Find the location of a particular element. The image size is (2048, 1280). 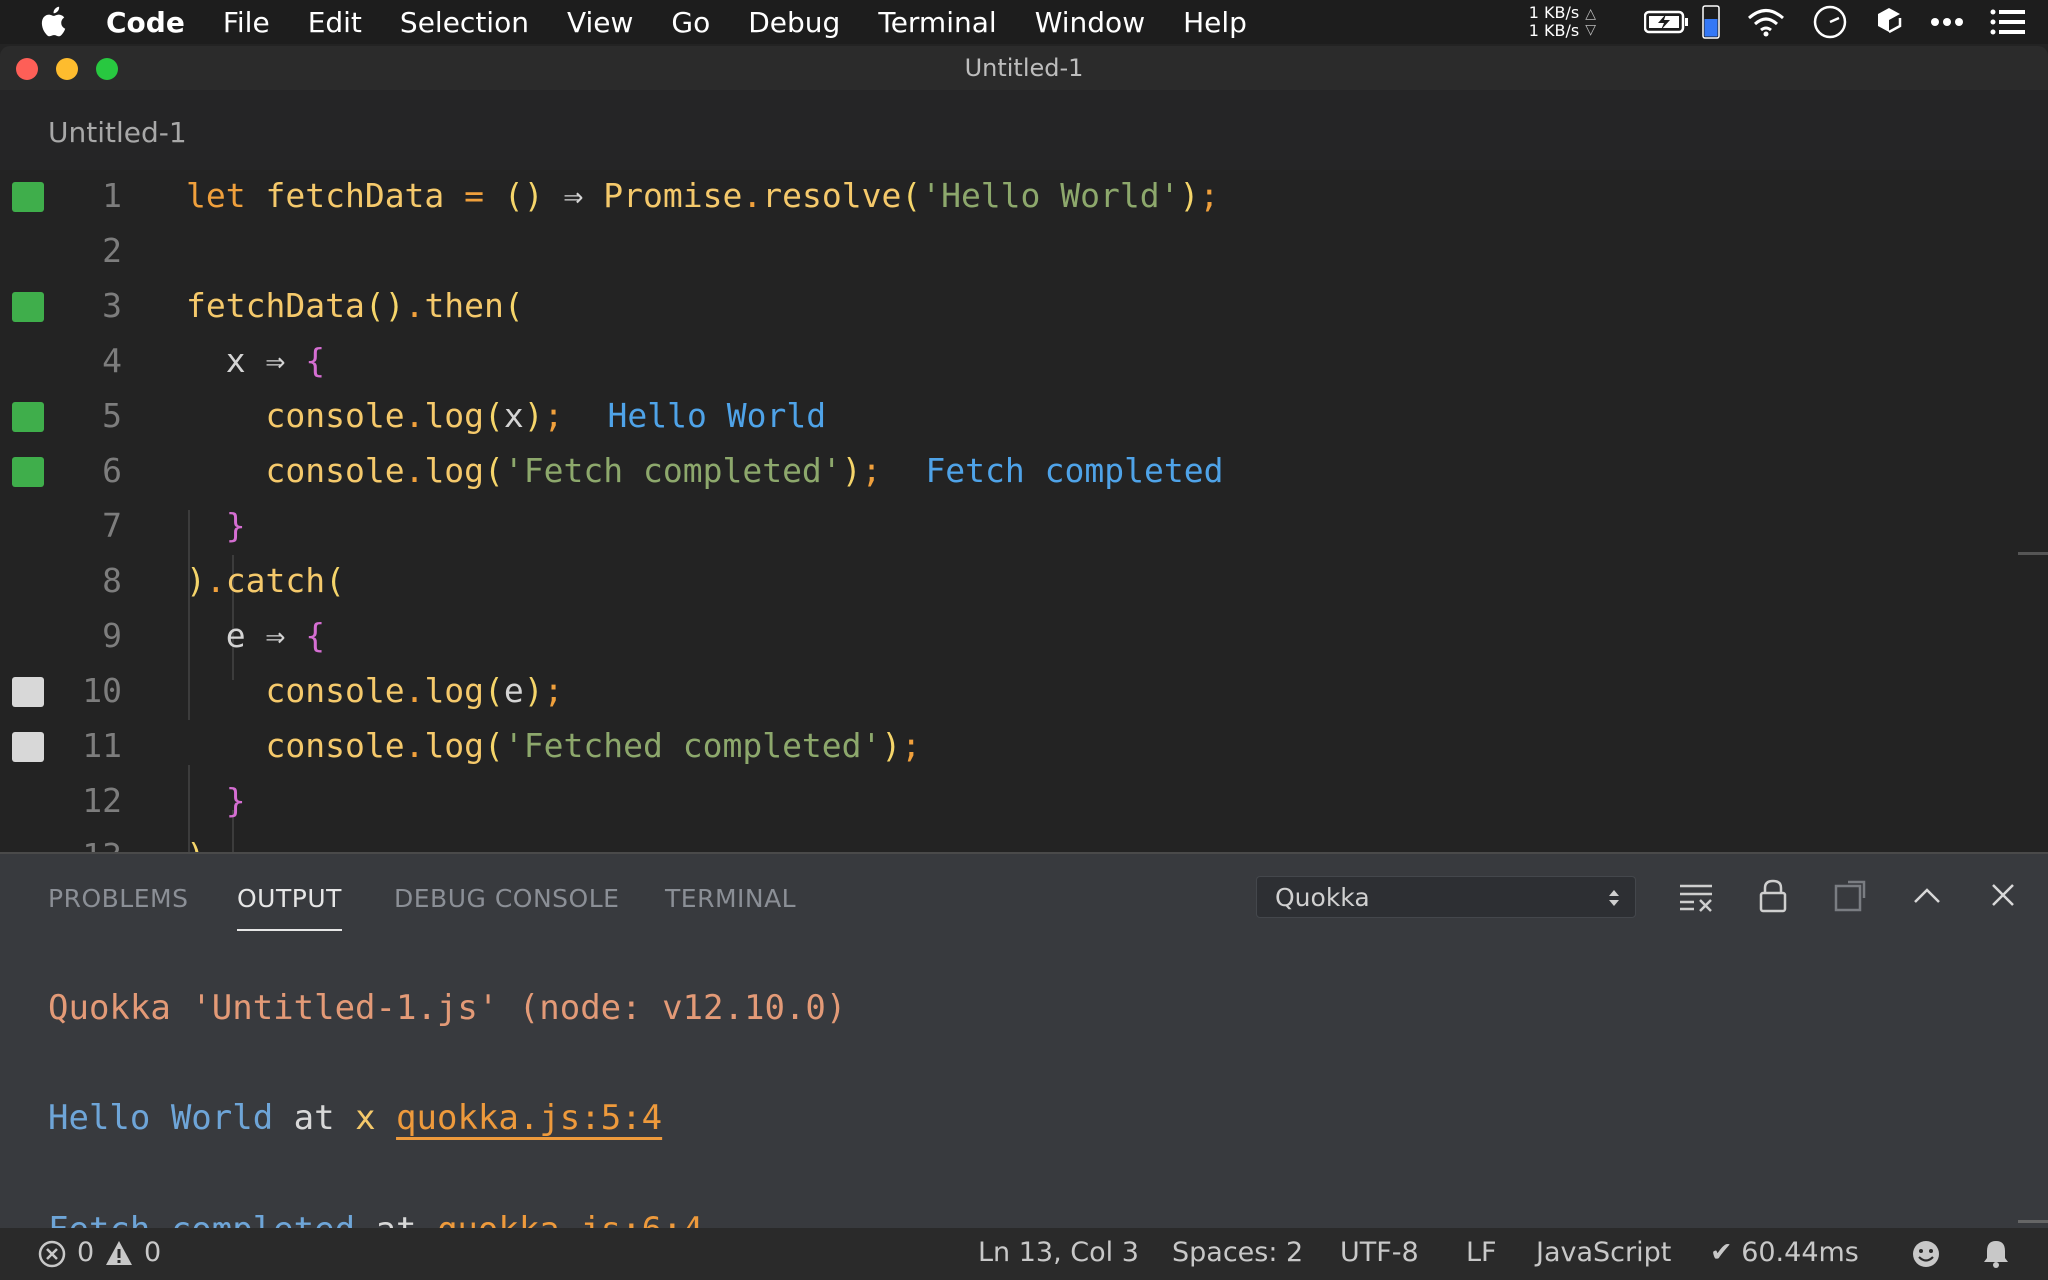

line-number: 8 is located at coordinates (112, 580).